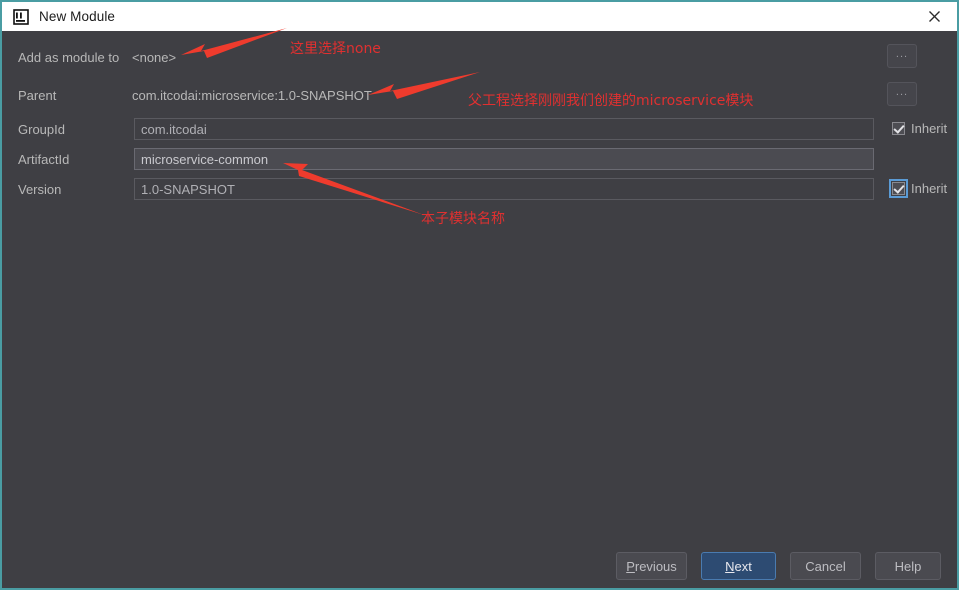 The width and height of the screenshot is (959, 590). Describe the element at coordinates (934, 16) in the screenshot. I see `close-icon` at that location.